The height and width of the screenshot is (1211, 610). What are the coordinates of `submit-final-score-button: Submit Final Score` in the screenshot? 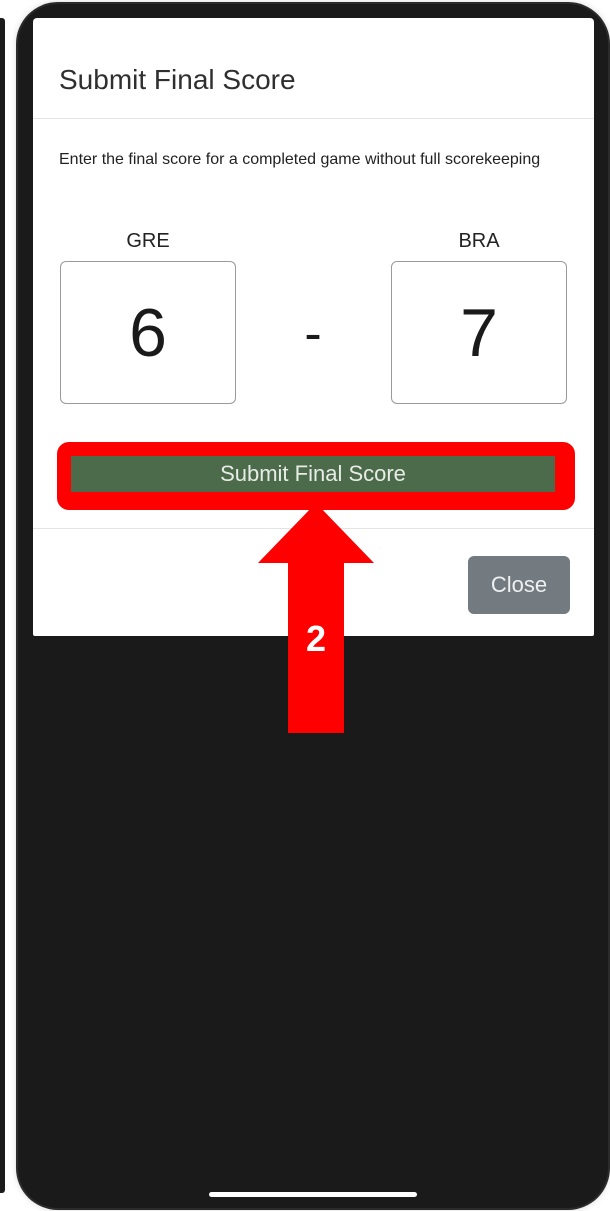 It's located at (313, 474).